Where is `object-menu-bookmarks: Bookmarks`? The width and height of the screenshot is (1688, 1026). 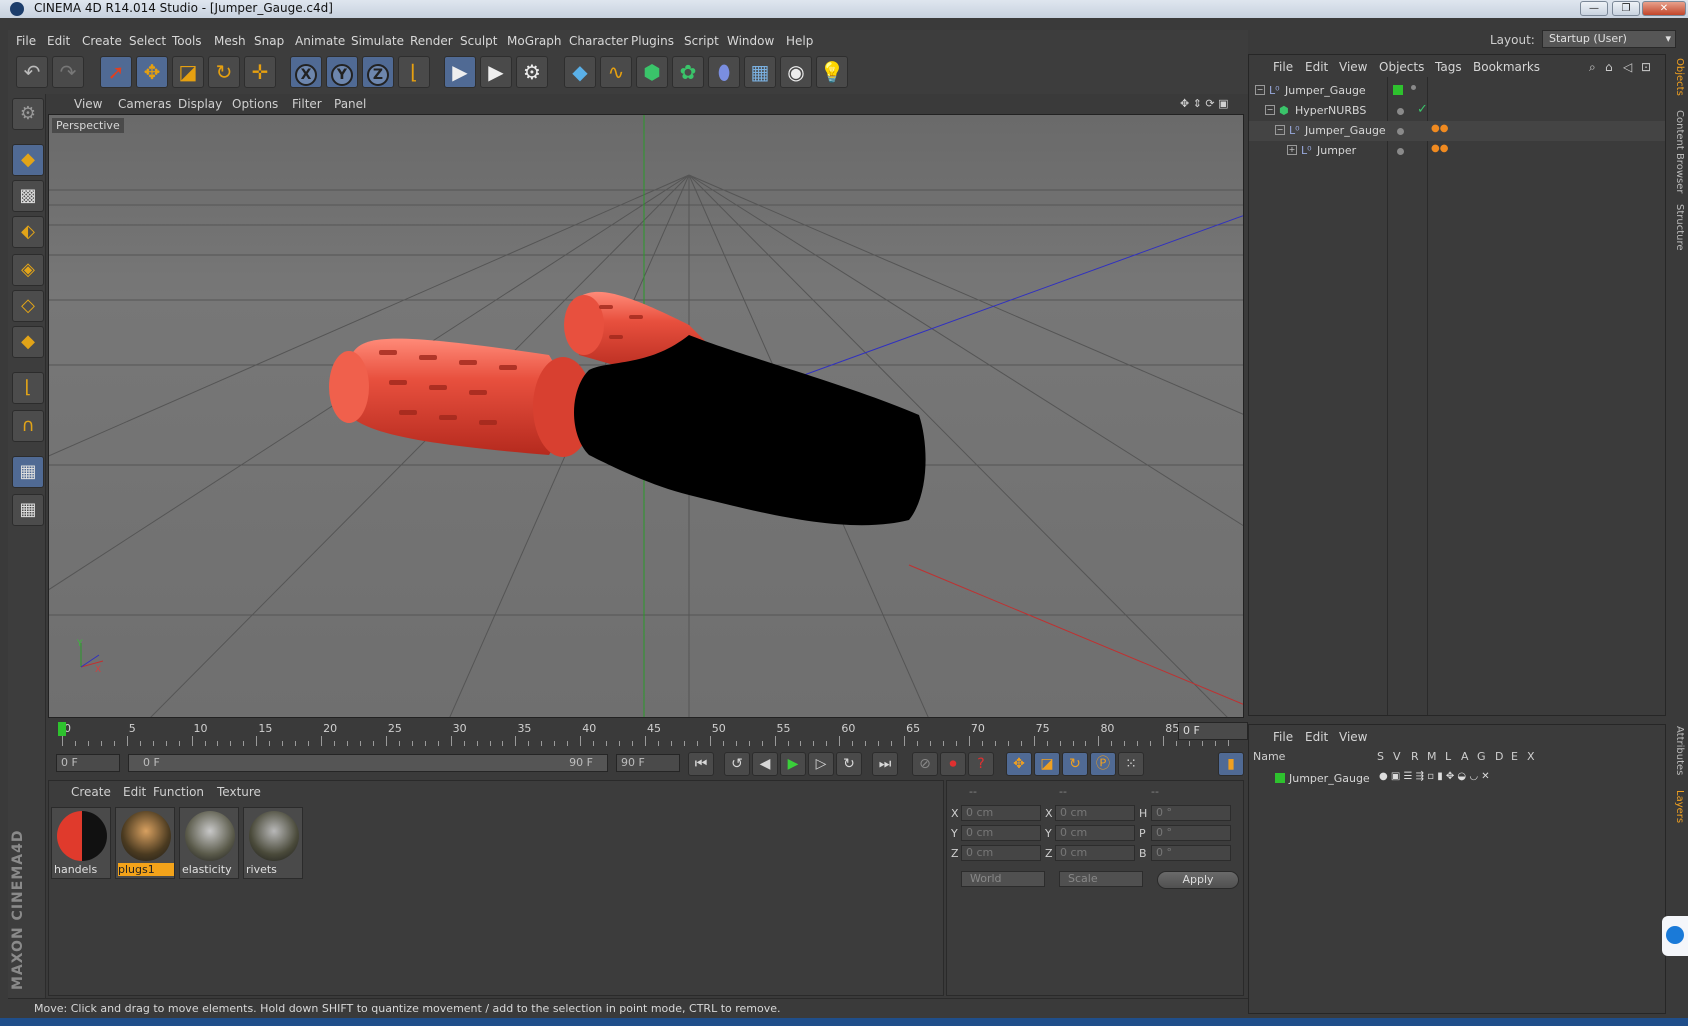 object-menu-bookmarks: Bookmarks is located at coordinates (1506, 67).